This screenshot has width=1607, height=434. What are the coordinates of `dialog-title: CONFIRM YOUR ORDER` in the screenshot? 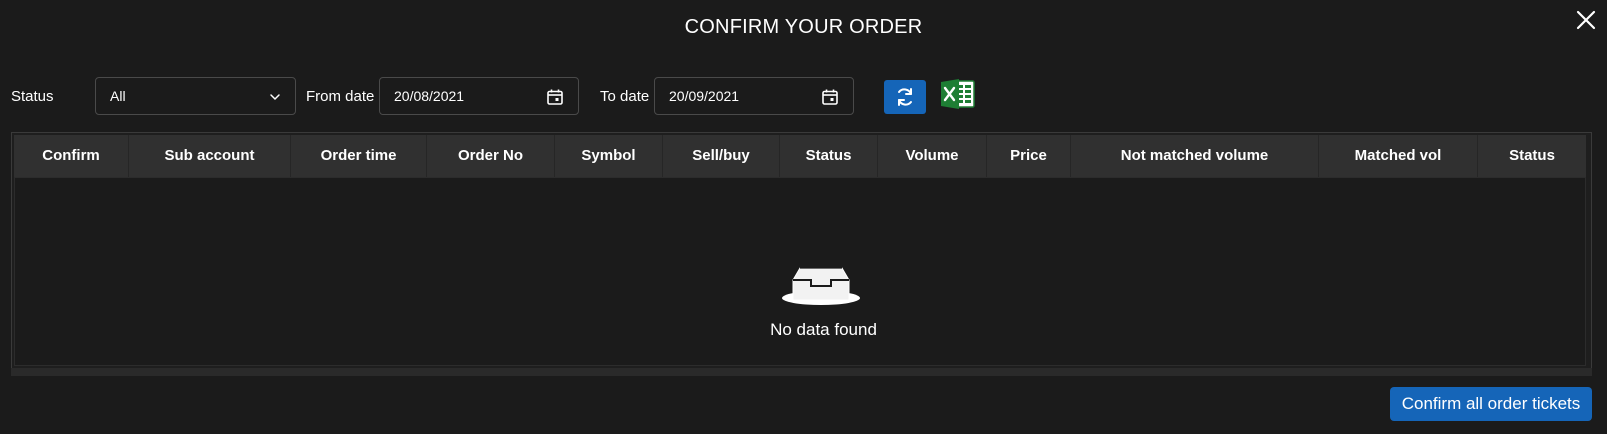 It's located at (803, 27).